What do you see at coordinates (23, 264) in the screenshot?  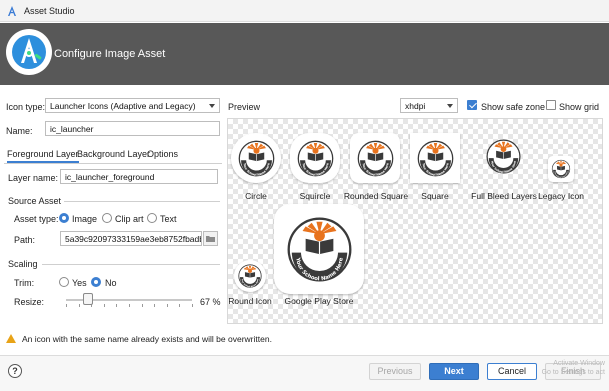 I see `scaling-title: Scaling` at bounding box center [23, 264].